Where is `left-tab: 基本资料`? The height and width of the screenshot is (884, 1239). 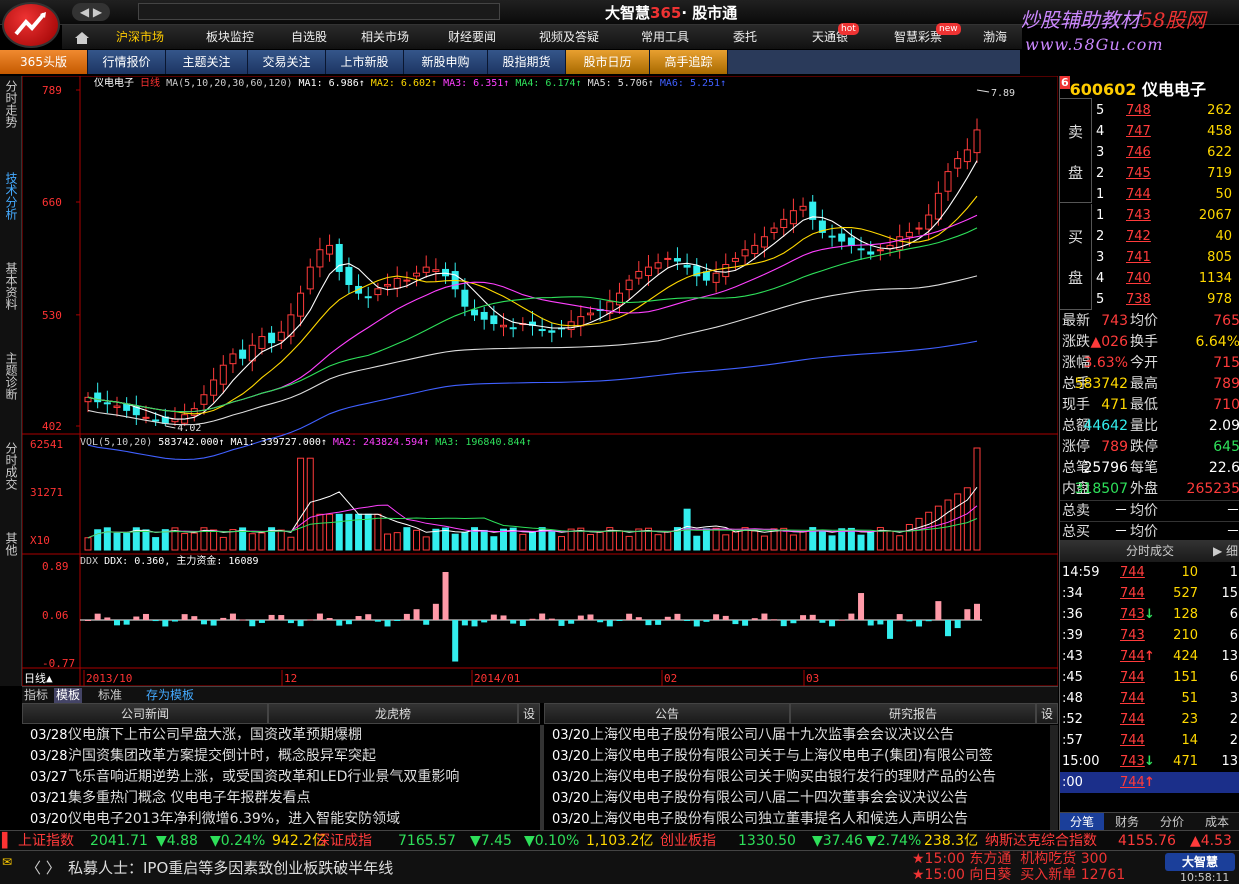 left-tab: 基本资料 is located at coordinates (11, 286).